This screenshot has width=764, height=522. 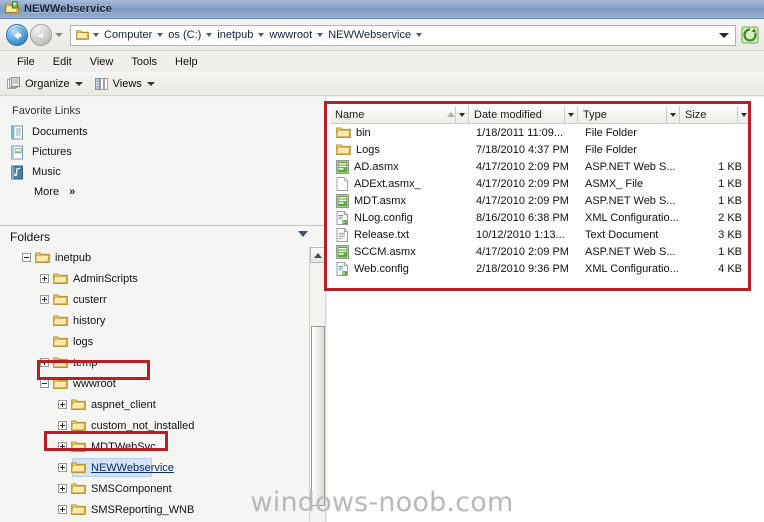 What do you see at coordinates (399, 166) in the screenshot?
I see `file-name-cell: AD.asmx` at bounding box center [399, 166].